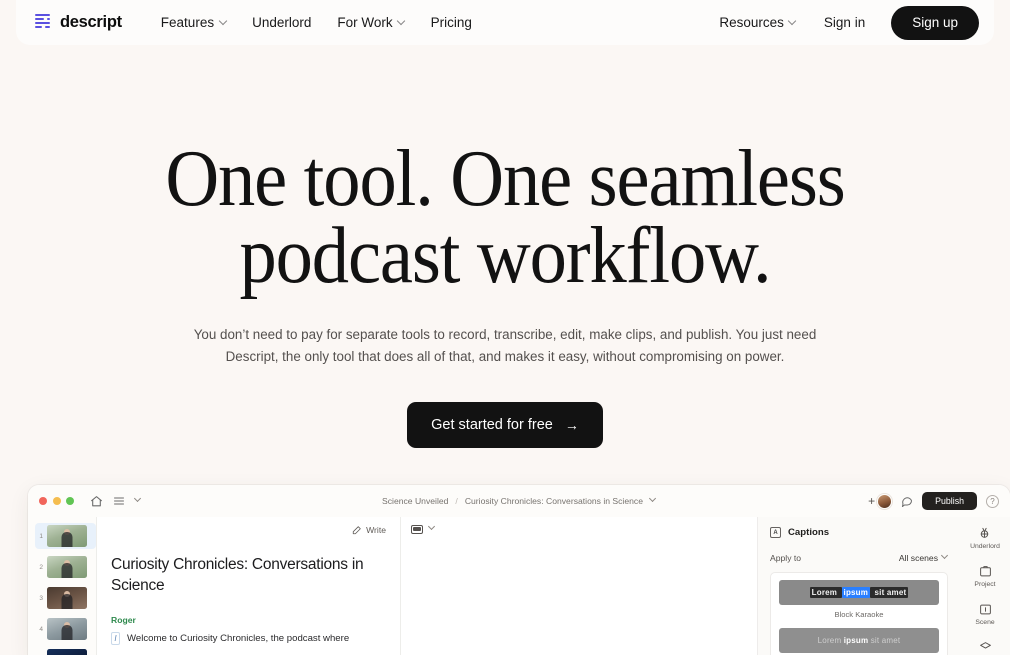 Image resolution: width=1010 pixels, height=655 pixels. What do you see at coordinates (415, 501) in the screenshot?
I see `breadcrumb-root: Science Unveiled` at bounding box center [415, 501].